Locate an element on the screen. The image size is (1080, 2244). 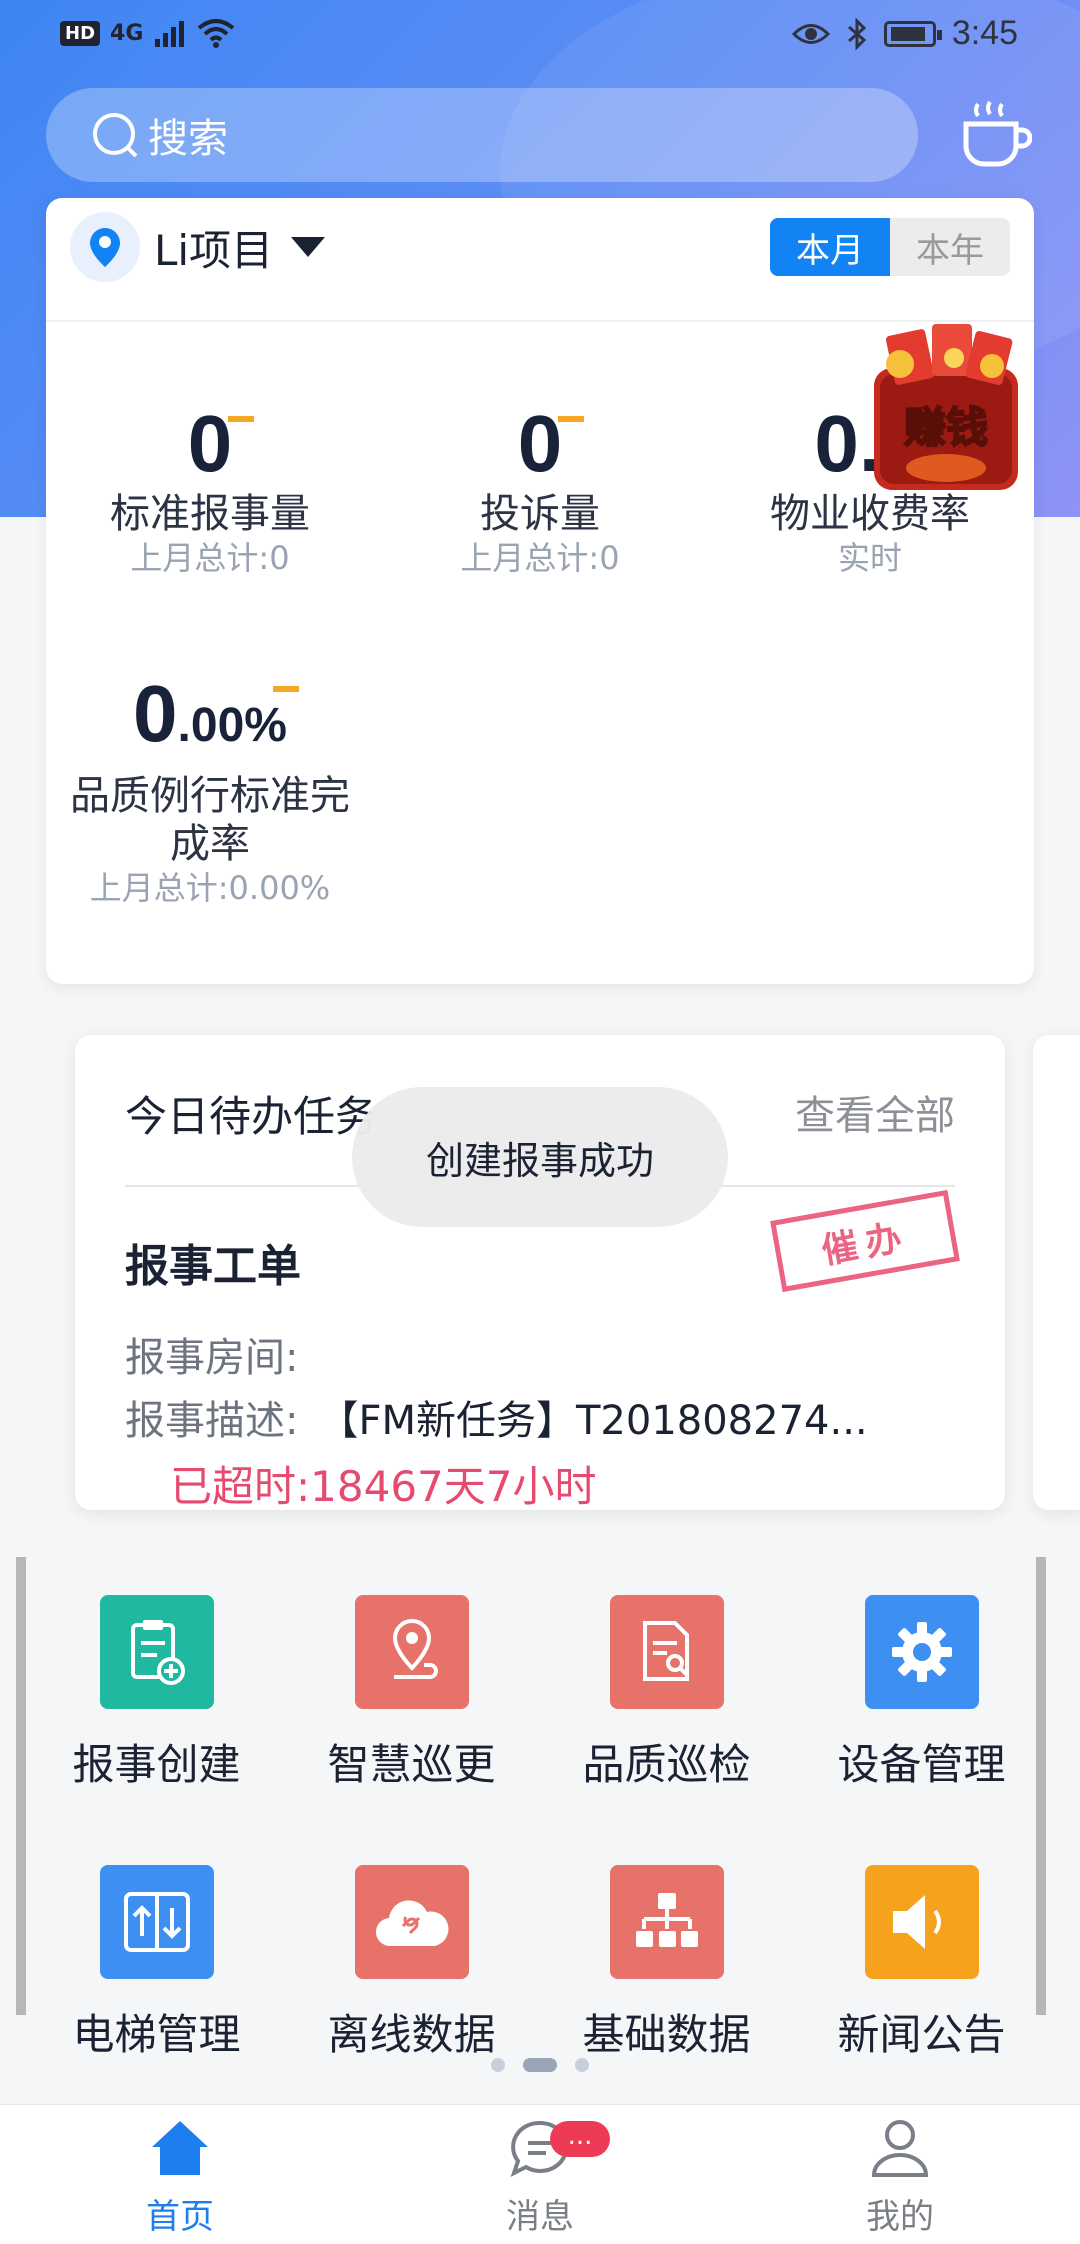
grid-label: 设备管理 is located at coordinates (921, 1764).